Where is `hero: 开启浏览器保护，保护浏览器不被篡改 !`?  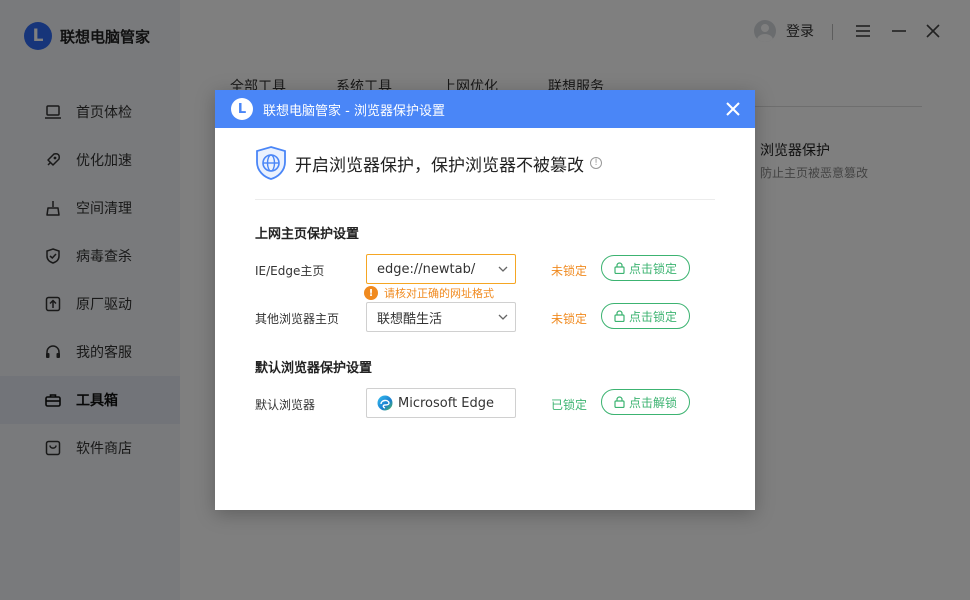 hero: 开启浏览器保护，保护浏览器不被篡改 ! is located at coordinates (428, 163).